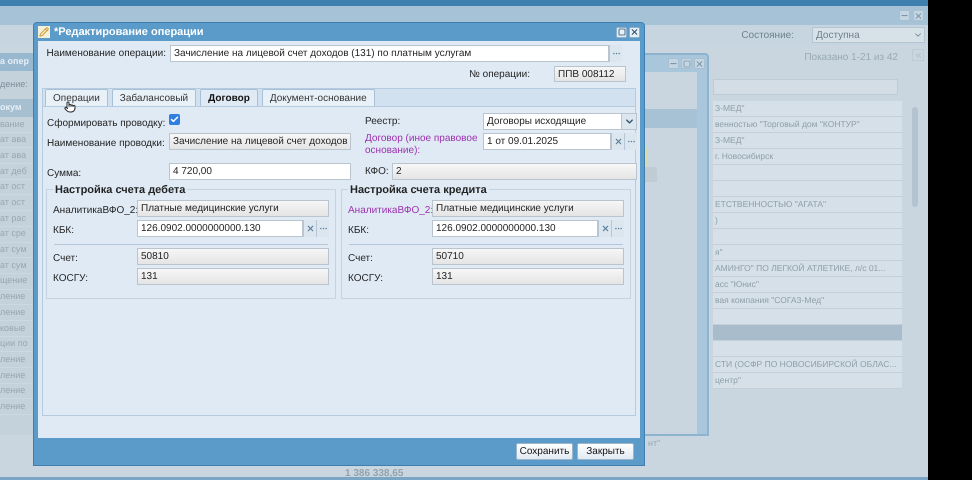  What do you see at coordinates (106, 123) in the screenshot?
I see `field-label: Сформировать проводку:` at bounding box center [106, 123].